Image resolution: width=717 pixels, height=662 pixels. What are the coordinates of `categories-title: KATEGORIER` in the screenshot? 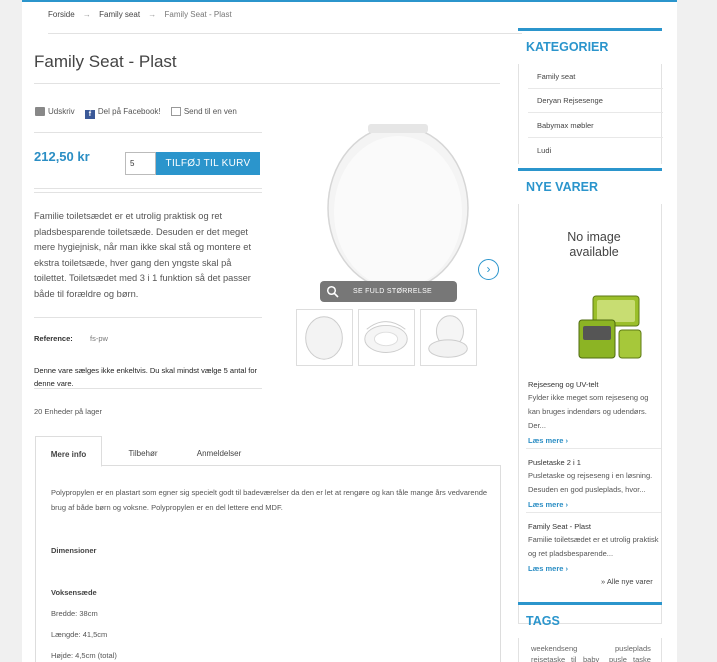 It's located at (567, 47).